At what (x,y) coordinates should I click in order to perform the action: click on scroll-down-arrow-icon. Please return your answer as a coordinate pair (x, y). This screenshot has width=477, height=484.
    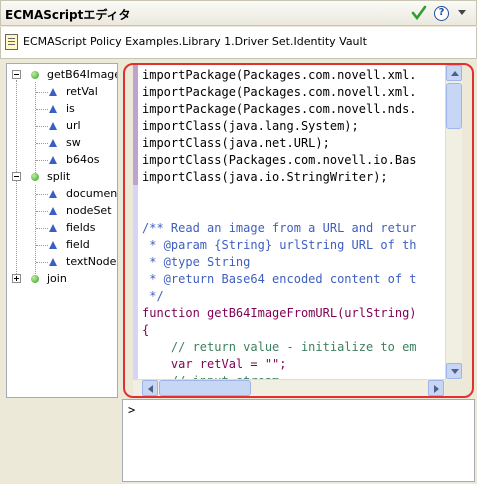
    Looking at the image, I should click on (454, 371).